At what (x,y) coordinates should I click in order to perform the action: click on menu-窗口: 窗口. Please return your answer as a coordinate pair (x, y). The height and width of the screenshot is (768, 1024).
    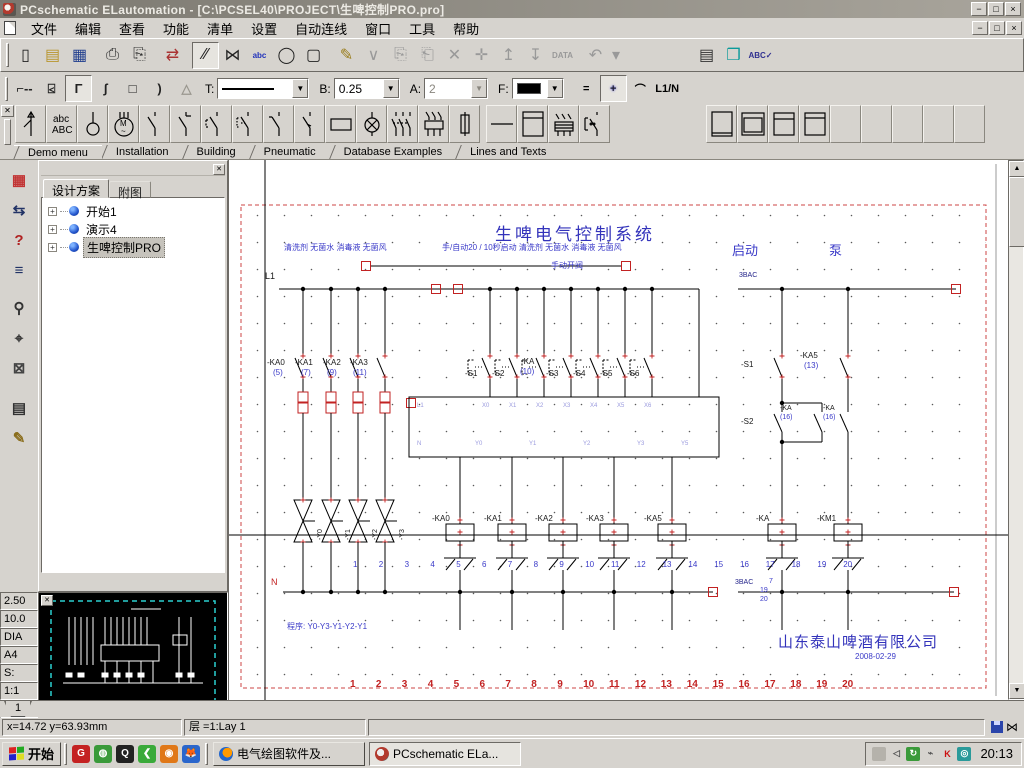
    Looking at the image, I should click on (378, 29).